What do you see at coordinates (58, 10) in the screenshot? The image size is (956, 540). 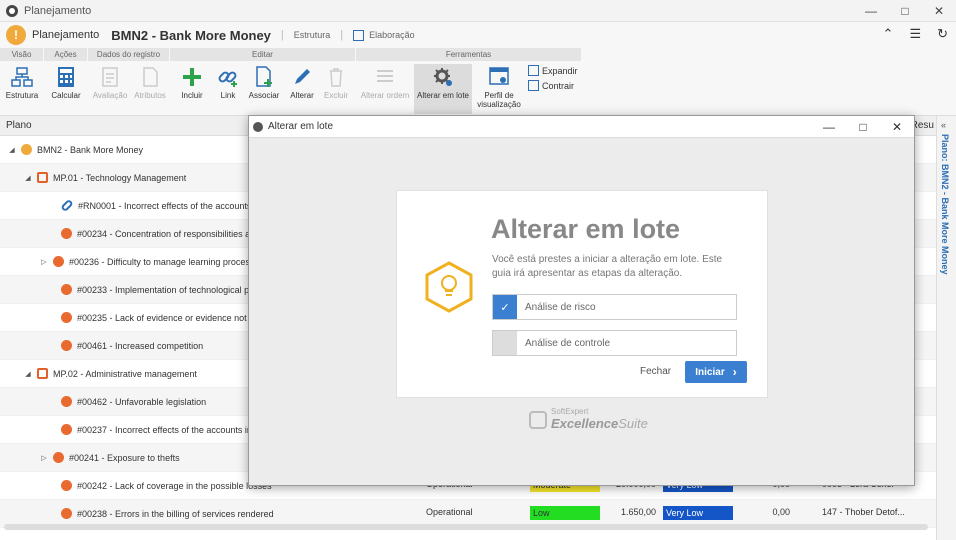 I see `window-title: Planejamento` at bounding box center [58, 10].